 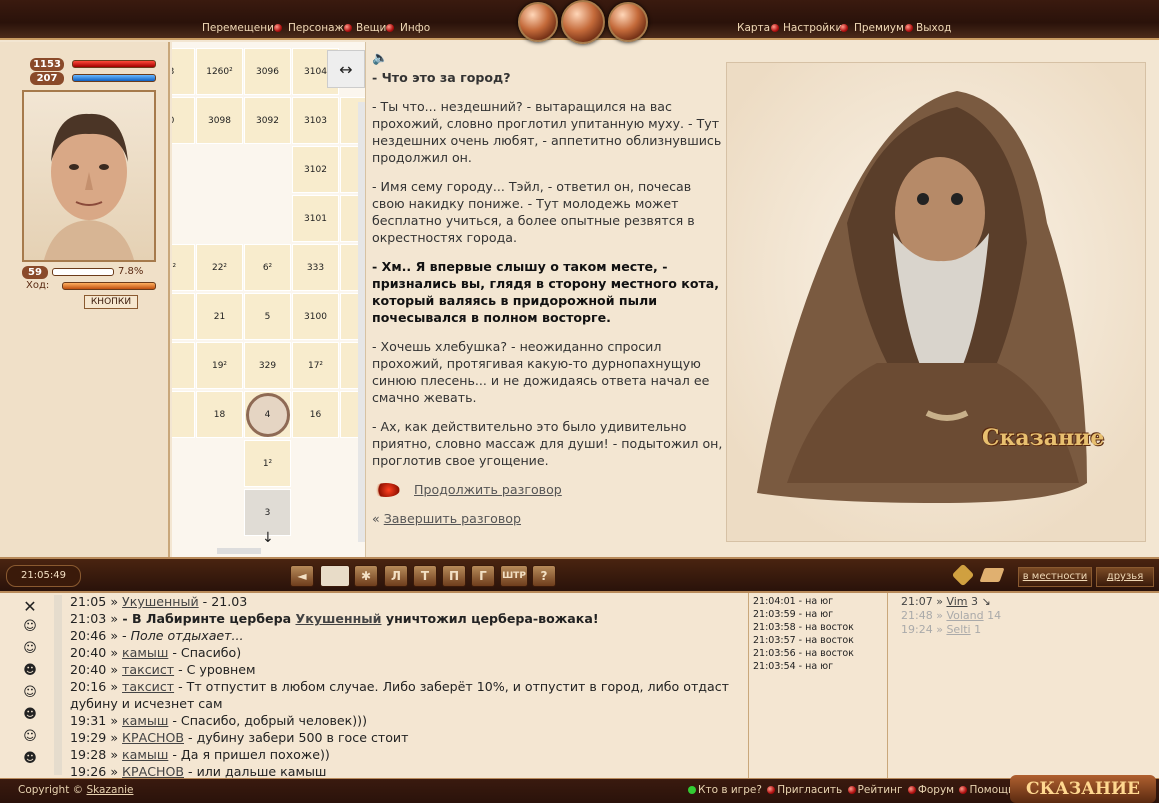 I want to click on footer-link-rating: Рейтинг, so click(x=880, y=790).